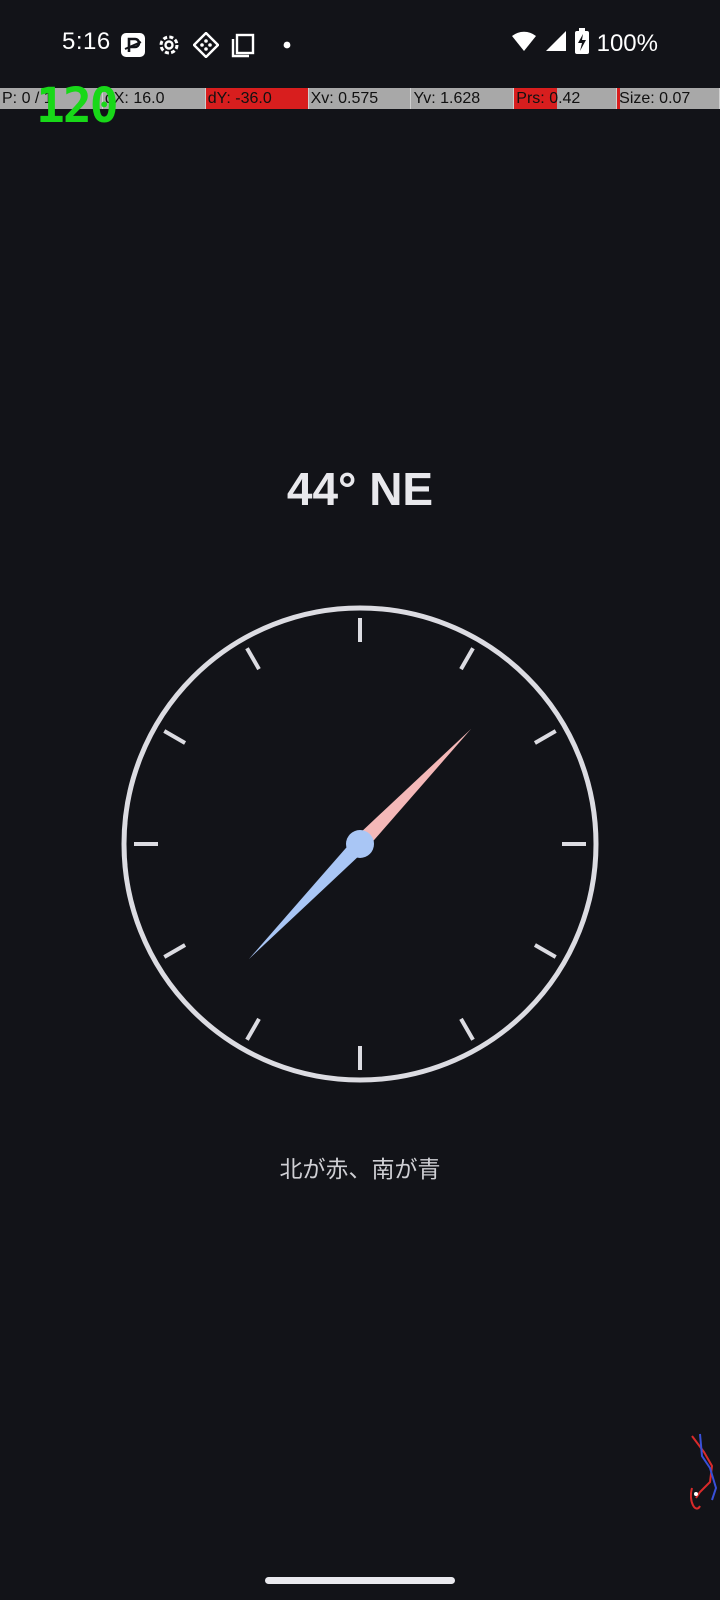 This screenshot has height=1600, width=720. Describe the element at coordinates (133, 45) in the screenshot. I see `paypay-icon` at that location.